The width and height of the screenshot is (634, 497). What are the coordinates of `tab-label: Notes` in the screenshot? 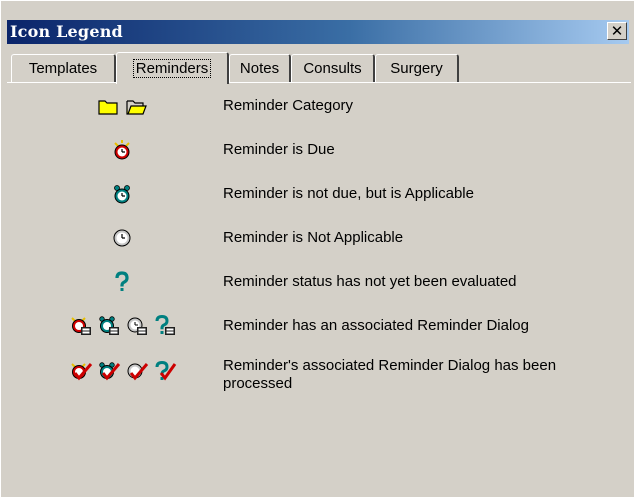 It's located at (259, 68).